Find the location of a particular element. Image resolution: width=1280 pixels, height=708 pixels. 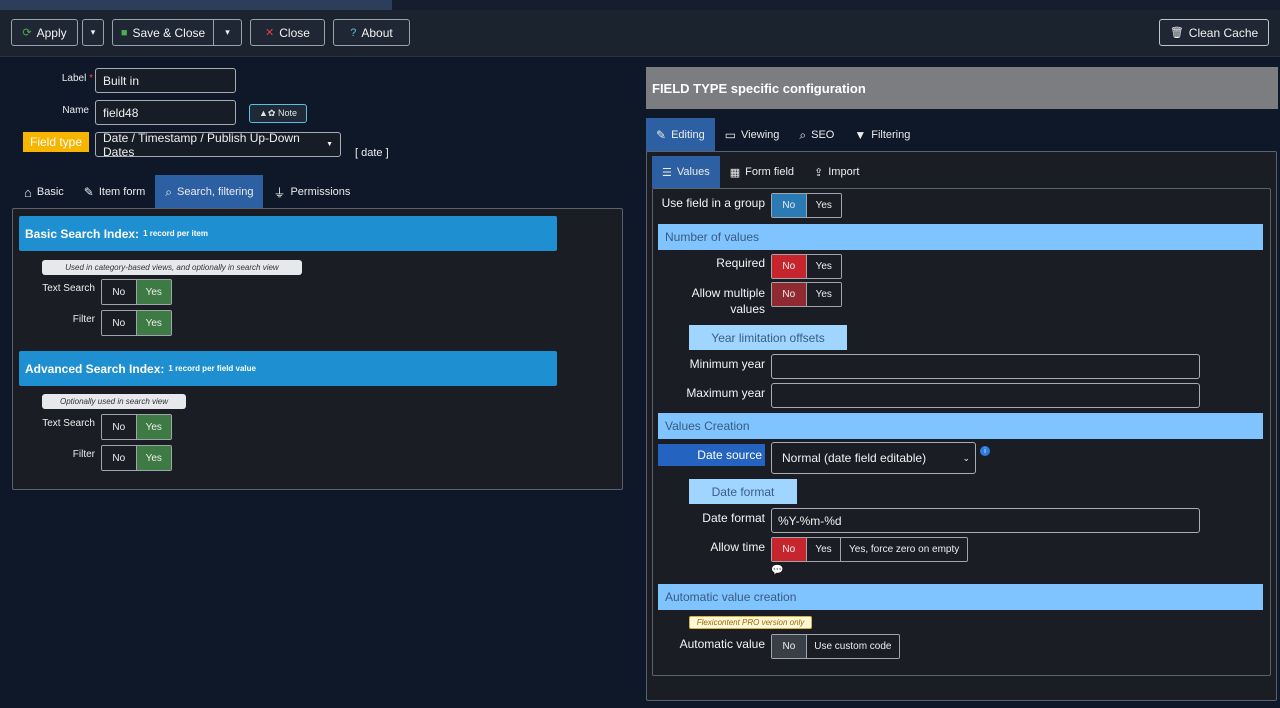

field-type-config-header: FIELD TYPE specific configuration is located at coordinates (962, 88).